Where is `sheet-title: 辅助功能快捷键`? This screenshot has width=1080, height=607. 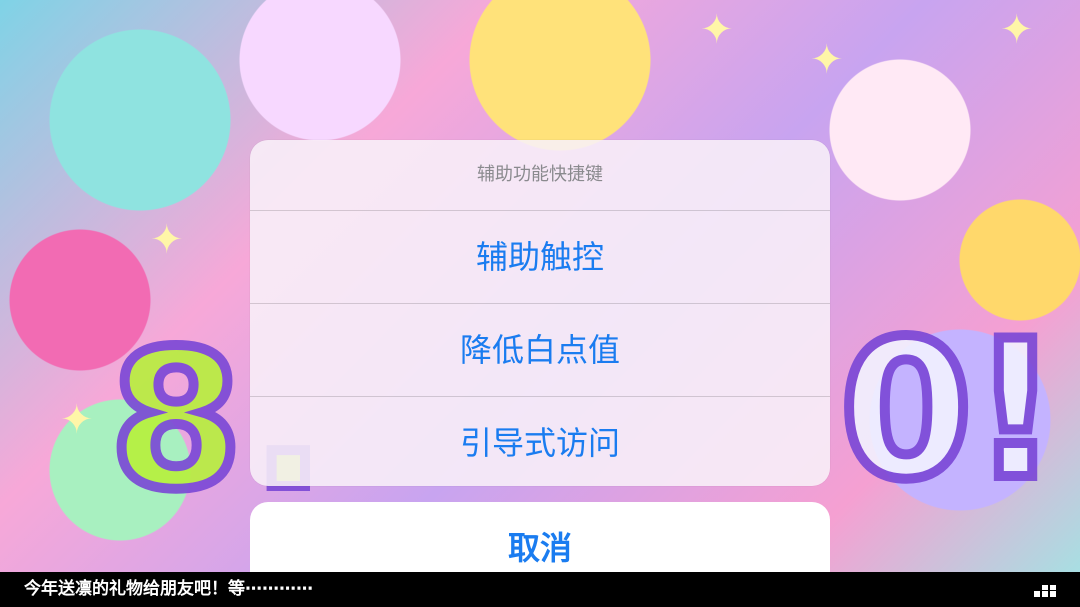 sheet-title: 辅助功能快捷键 is located at coordinates (540, 175).